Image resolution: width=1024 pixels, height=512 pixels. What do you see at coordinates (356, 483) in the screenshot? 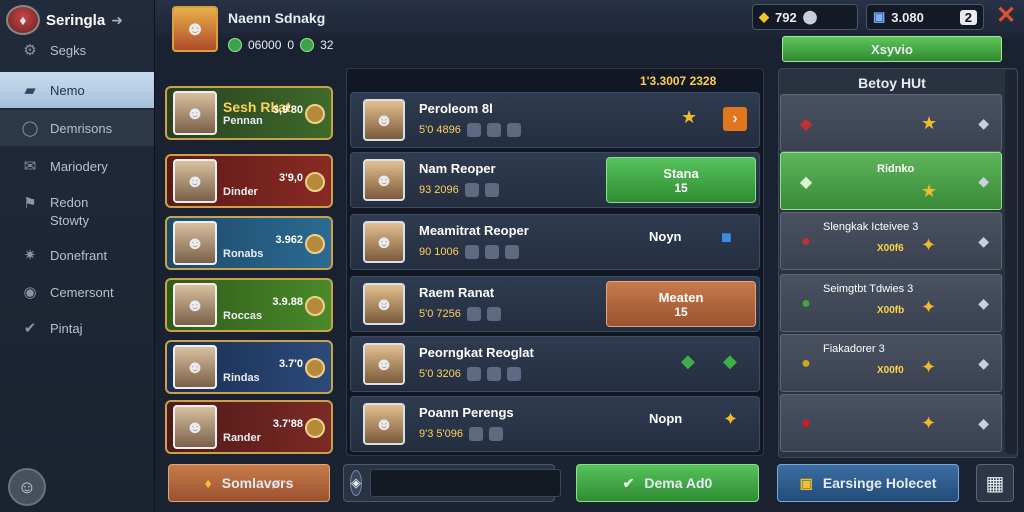
I see `shield-icon: ◈` at bounding box center [356, 483].